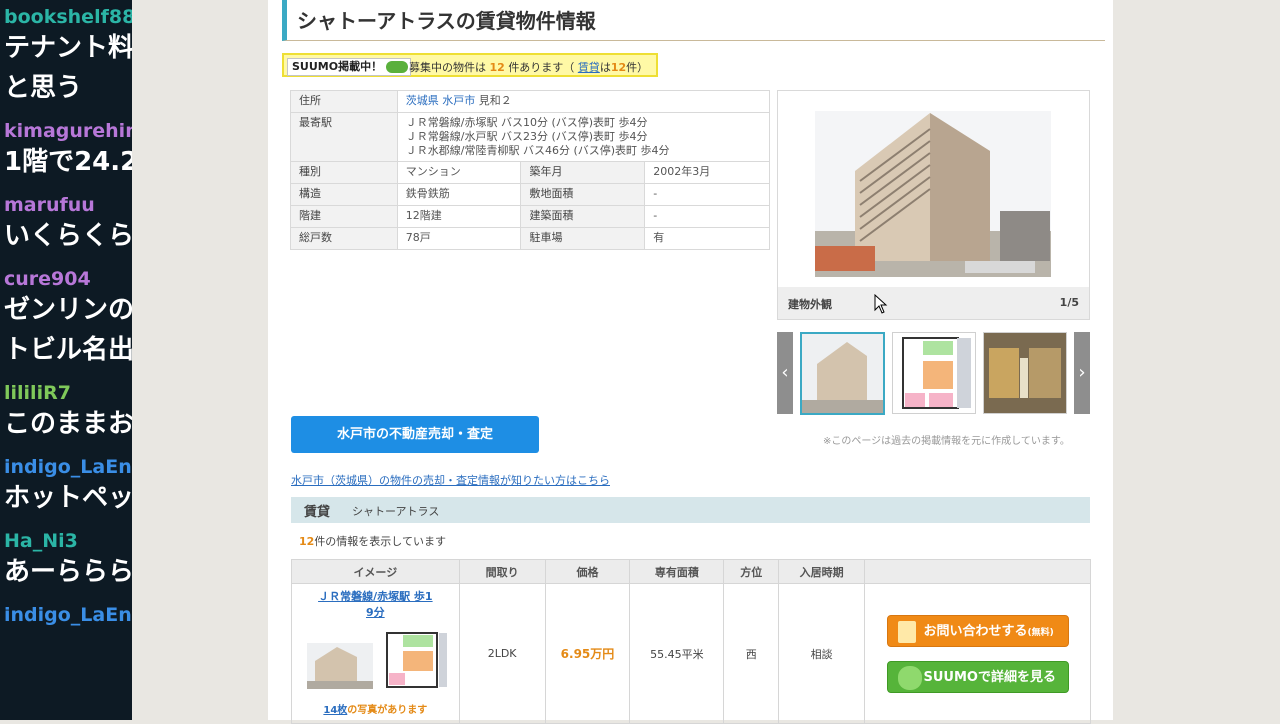  I want to click on suumo-details-button: SUUMOで詳細を見る, so click(977, 676).